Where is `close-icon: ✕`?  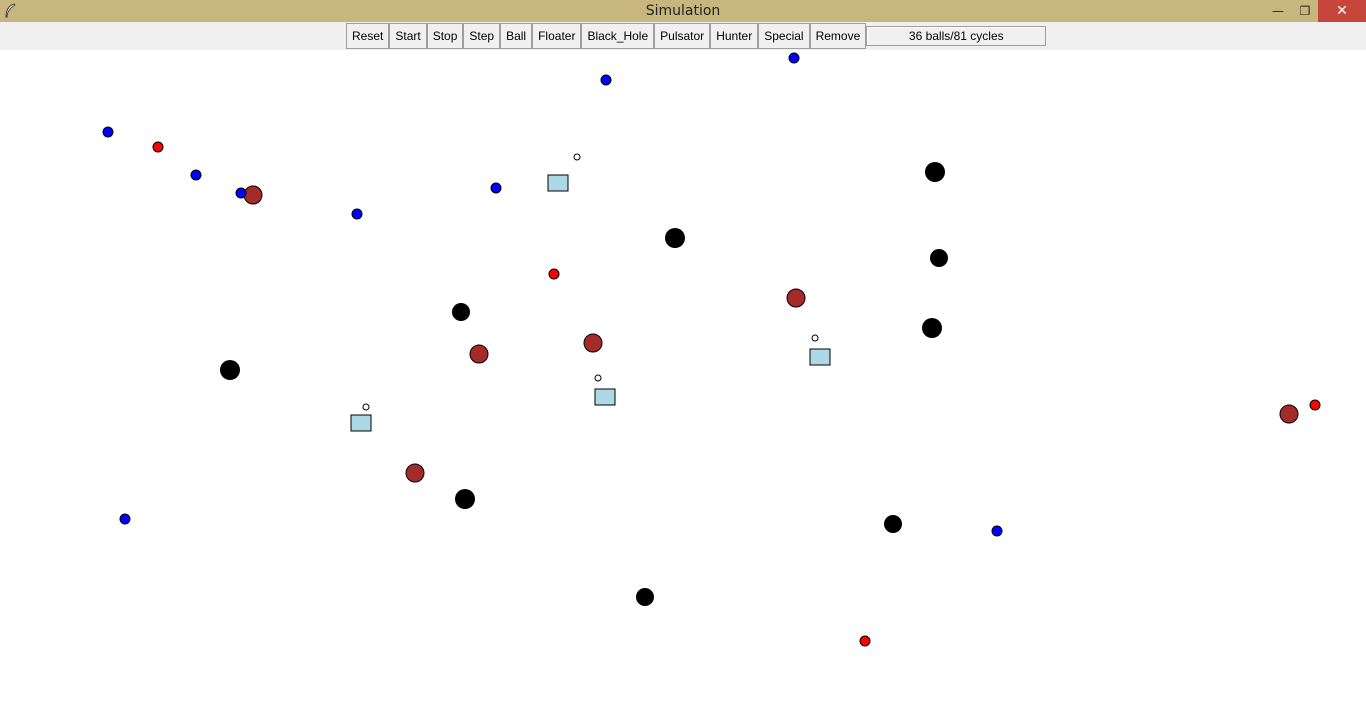
close-icon: ✕ is located at coordinates (1342, 11).